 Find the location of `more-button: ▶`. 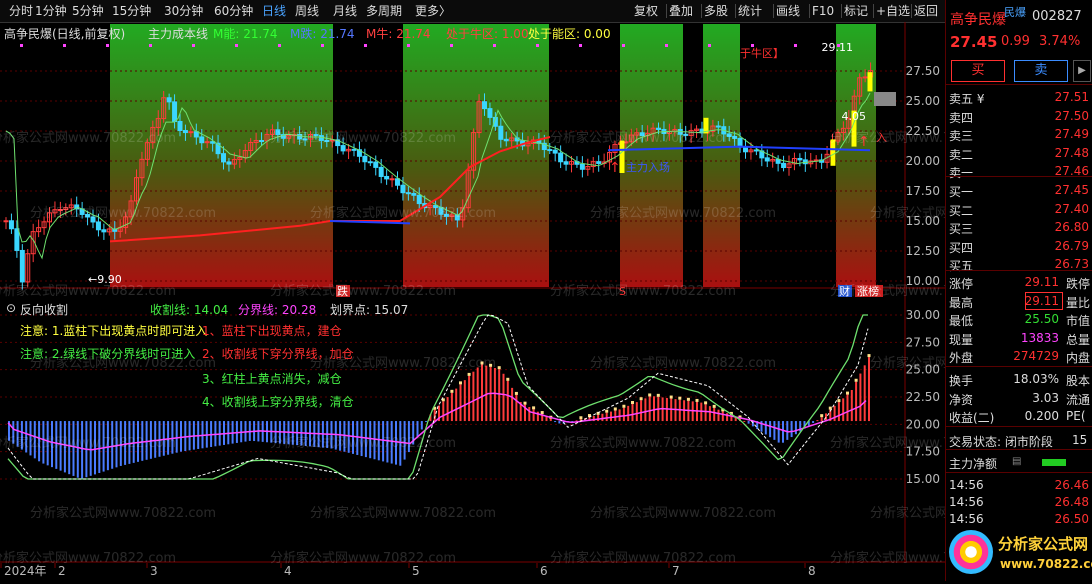

more-button: ▶ is located at coordinates (1082, 71).